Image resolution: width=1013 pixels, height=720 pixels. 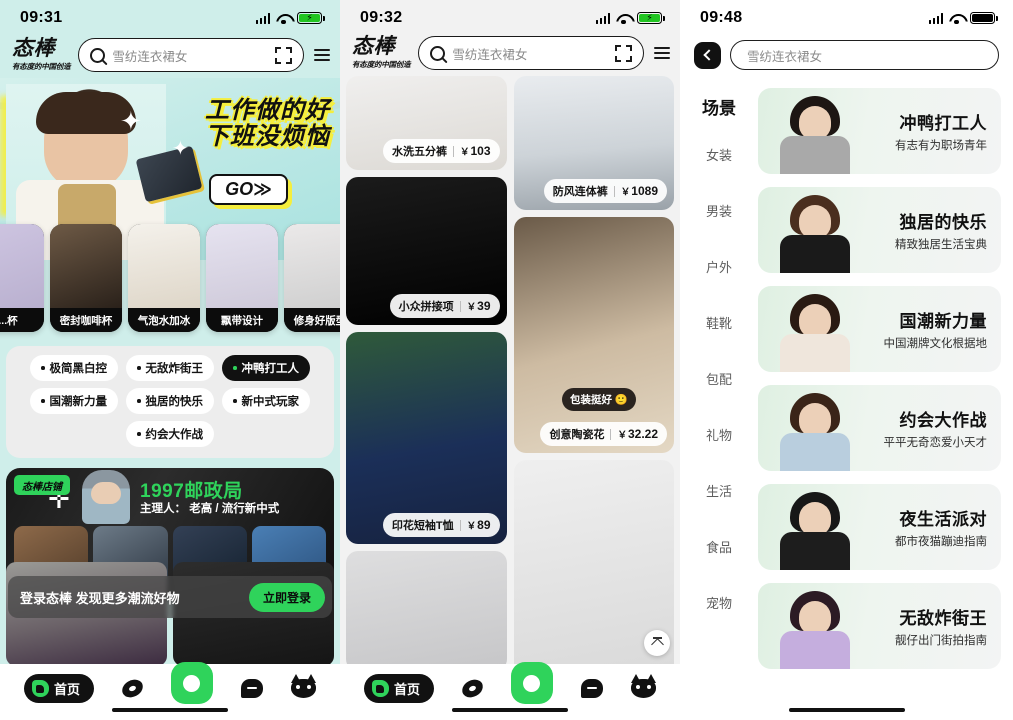 I want to click on product-price: 103, so click(x=480, y=151).